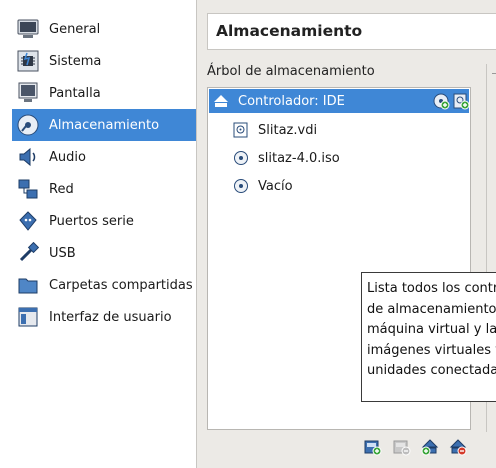  I want to click on add-attachment-icon, so click(430, 447).